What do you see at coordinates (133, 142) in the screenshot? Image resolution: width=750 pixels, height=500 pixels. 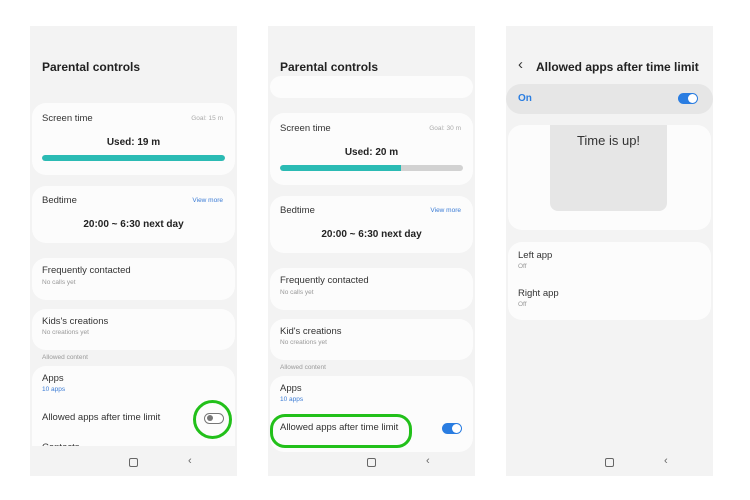 I see `used-text: Used: 19 m` at bounding box center [133, 142].